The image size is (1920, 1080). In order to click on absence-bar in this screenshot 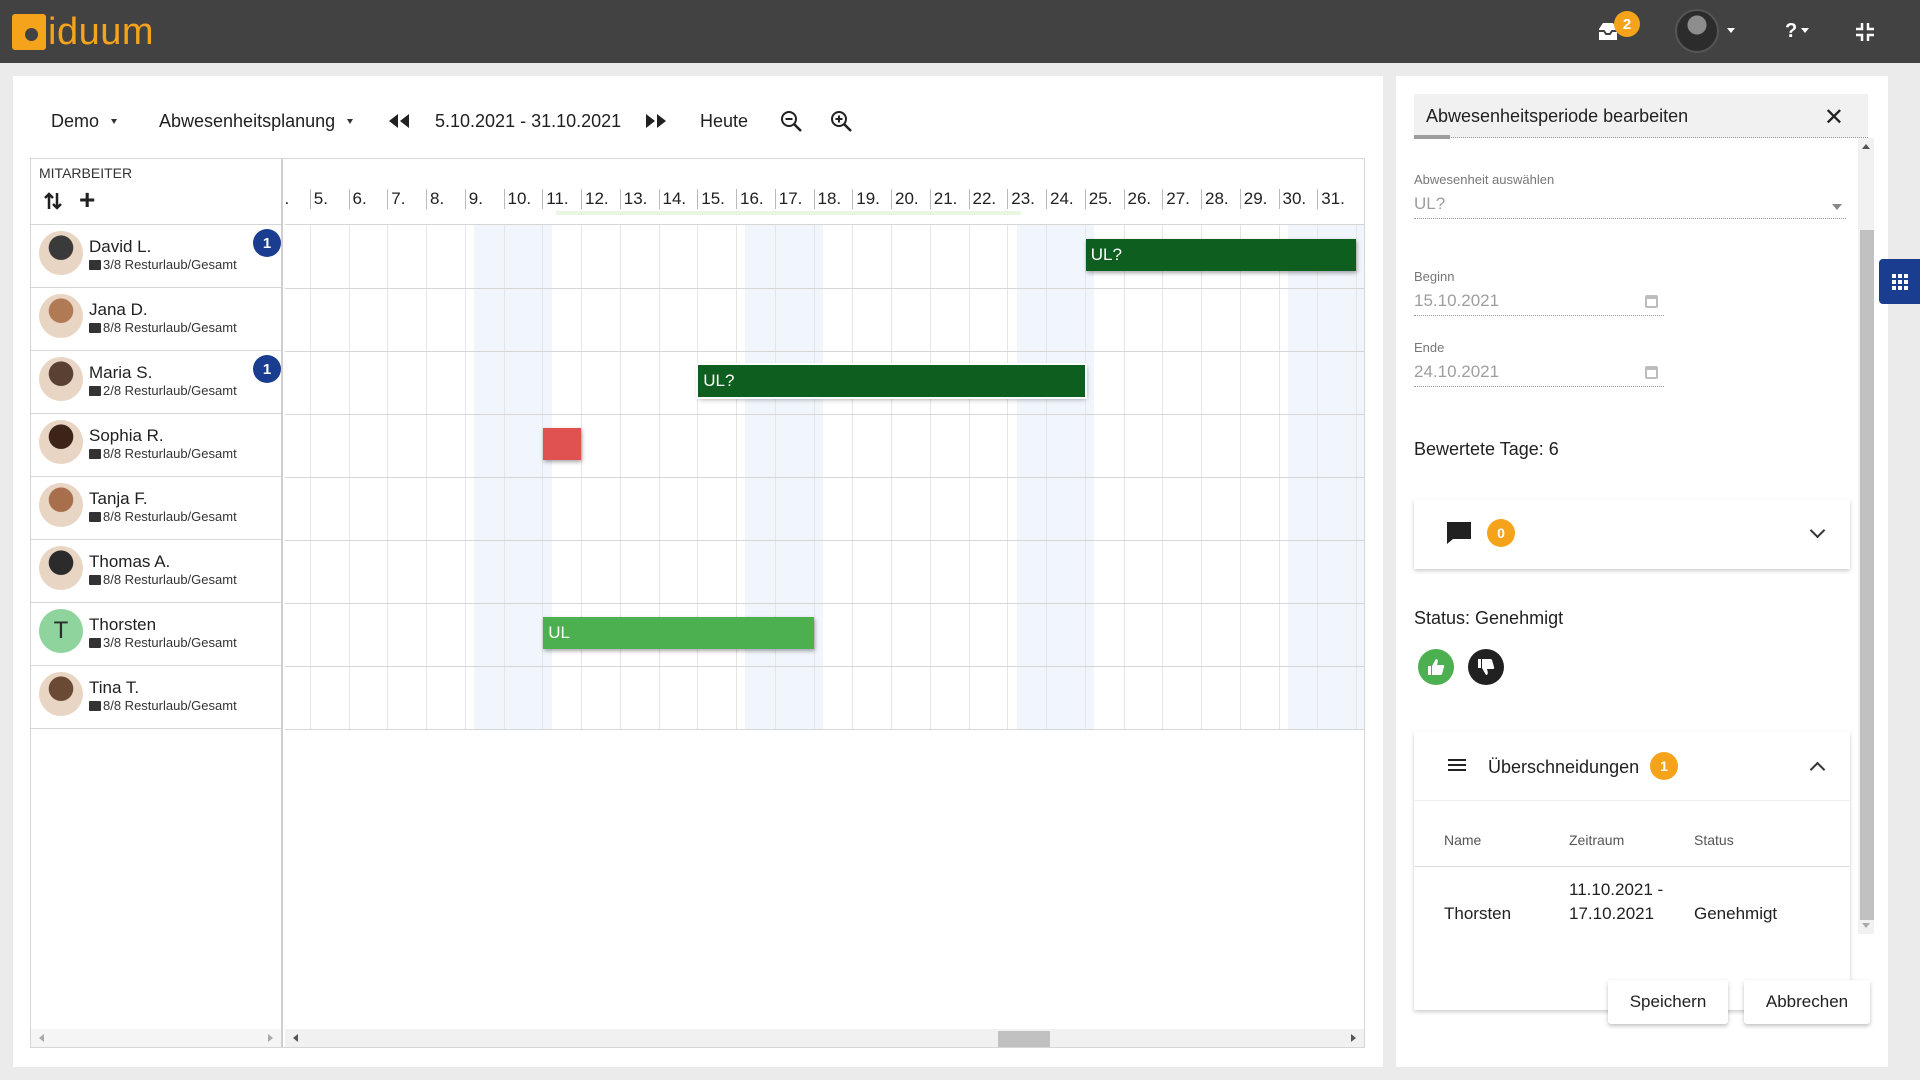, I will do `click(562, 444)`.